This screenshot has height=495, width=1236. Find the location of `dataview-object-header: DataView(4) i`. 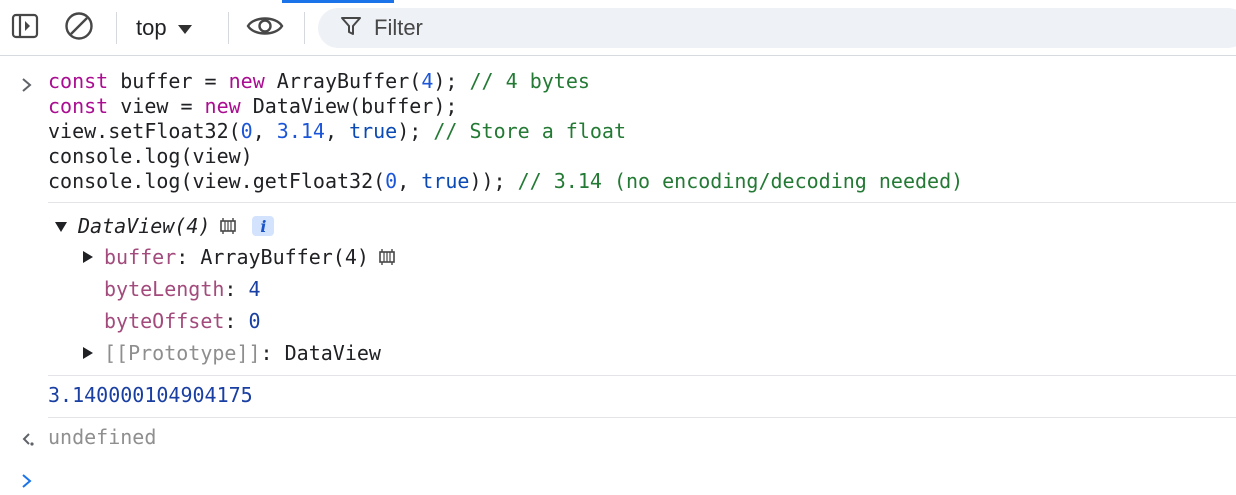

dataview-object-header: DataView(4) i is located at coordinates (164, 226).